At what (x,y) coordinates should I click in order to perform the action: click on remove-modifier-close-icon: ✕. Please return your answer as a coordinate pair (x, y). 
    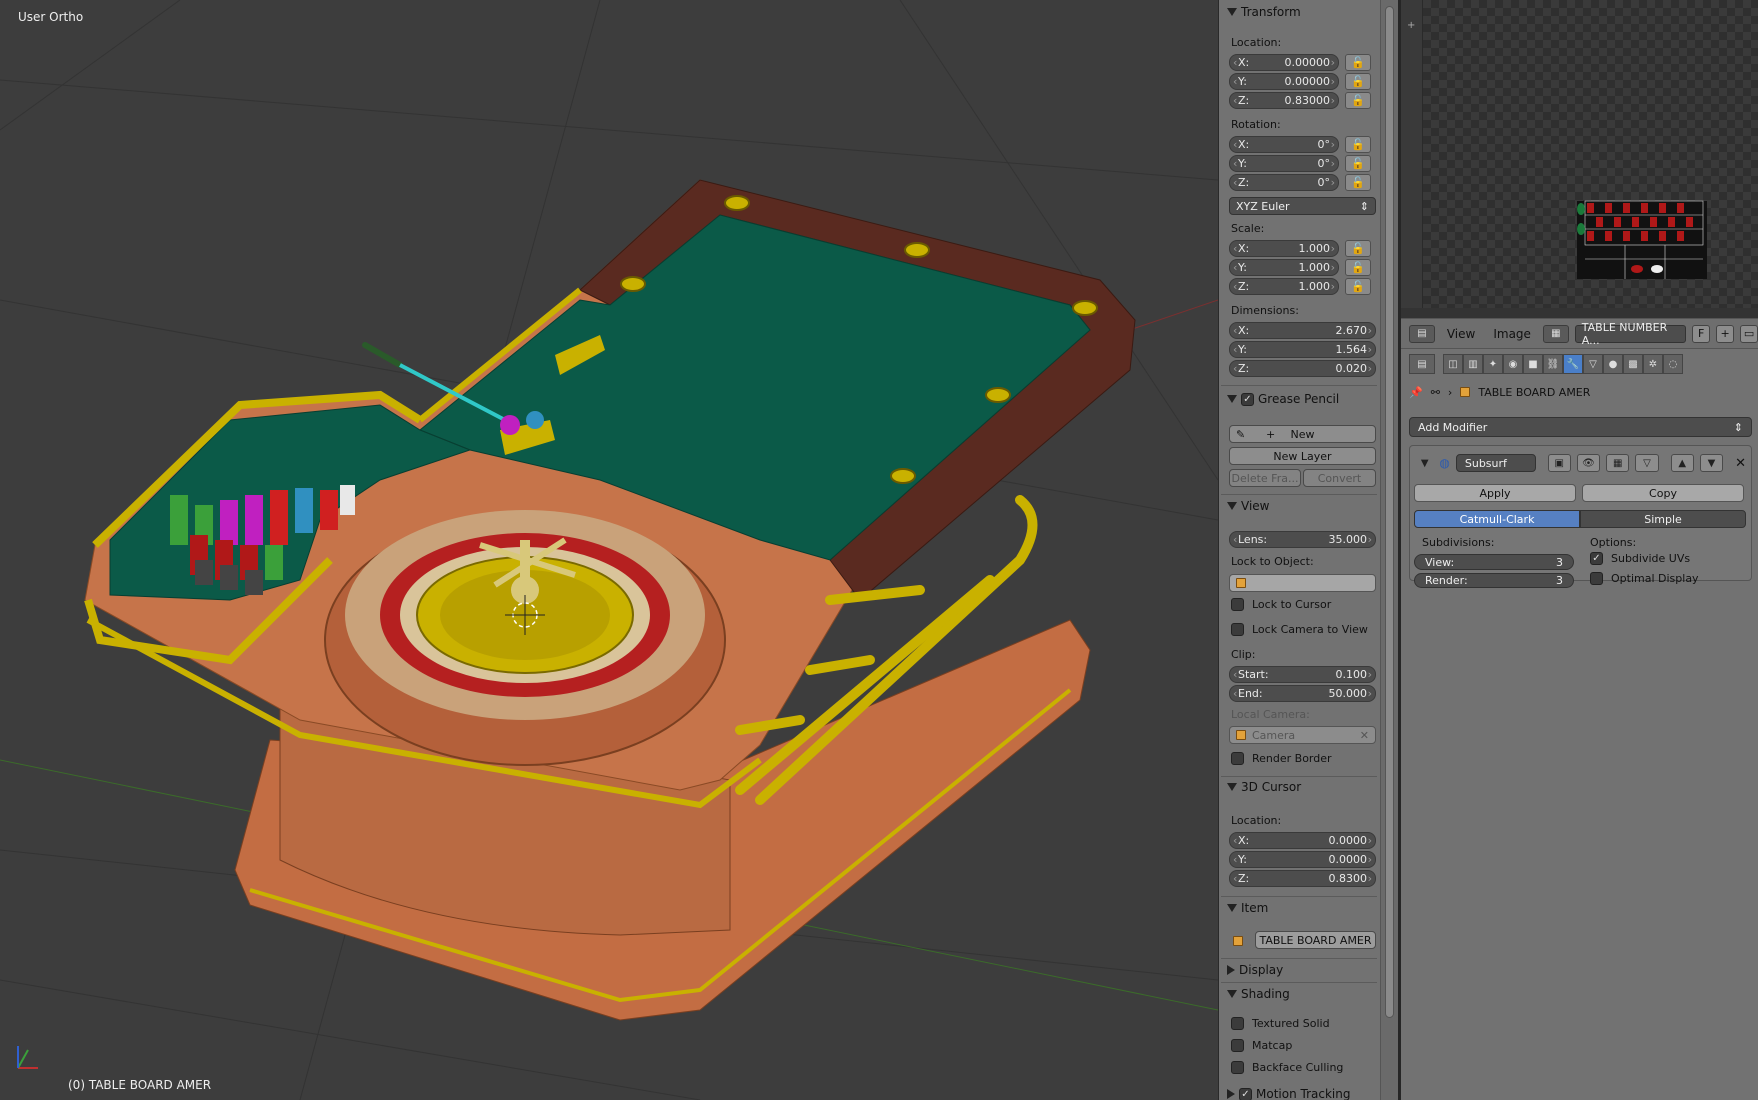
    Looking at the image, I should click on (1740, 463).